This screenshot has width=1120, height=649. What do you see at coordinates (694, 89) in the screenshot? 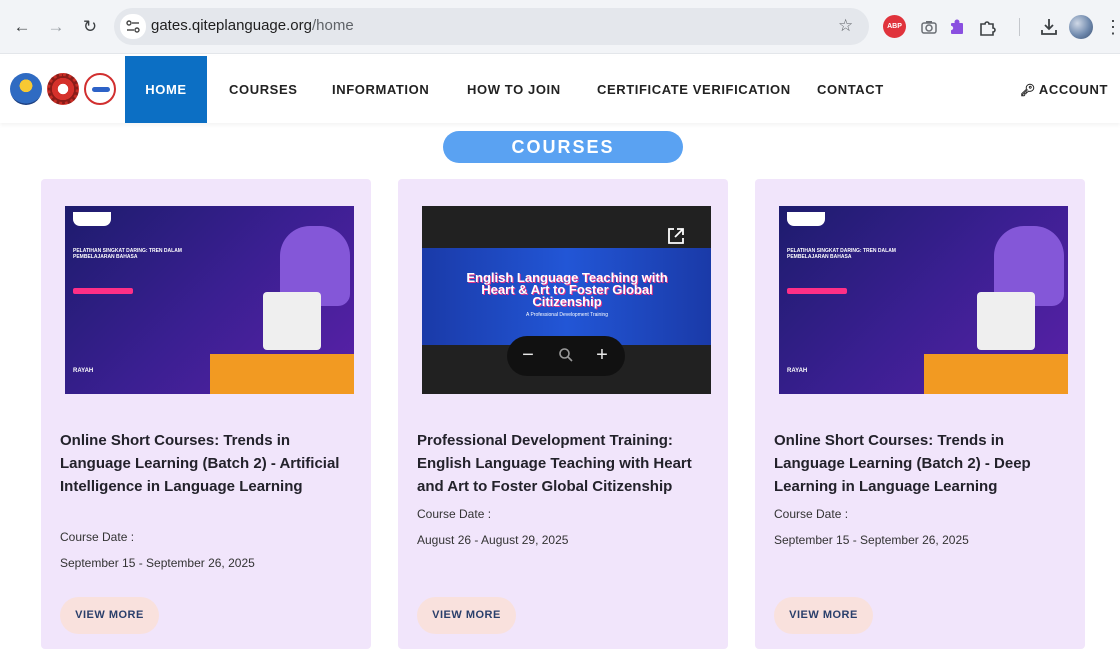
I see `nav-certificate-verification: CERTIFICATE VERIFICATION` at bounding box center [694, 89].